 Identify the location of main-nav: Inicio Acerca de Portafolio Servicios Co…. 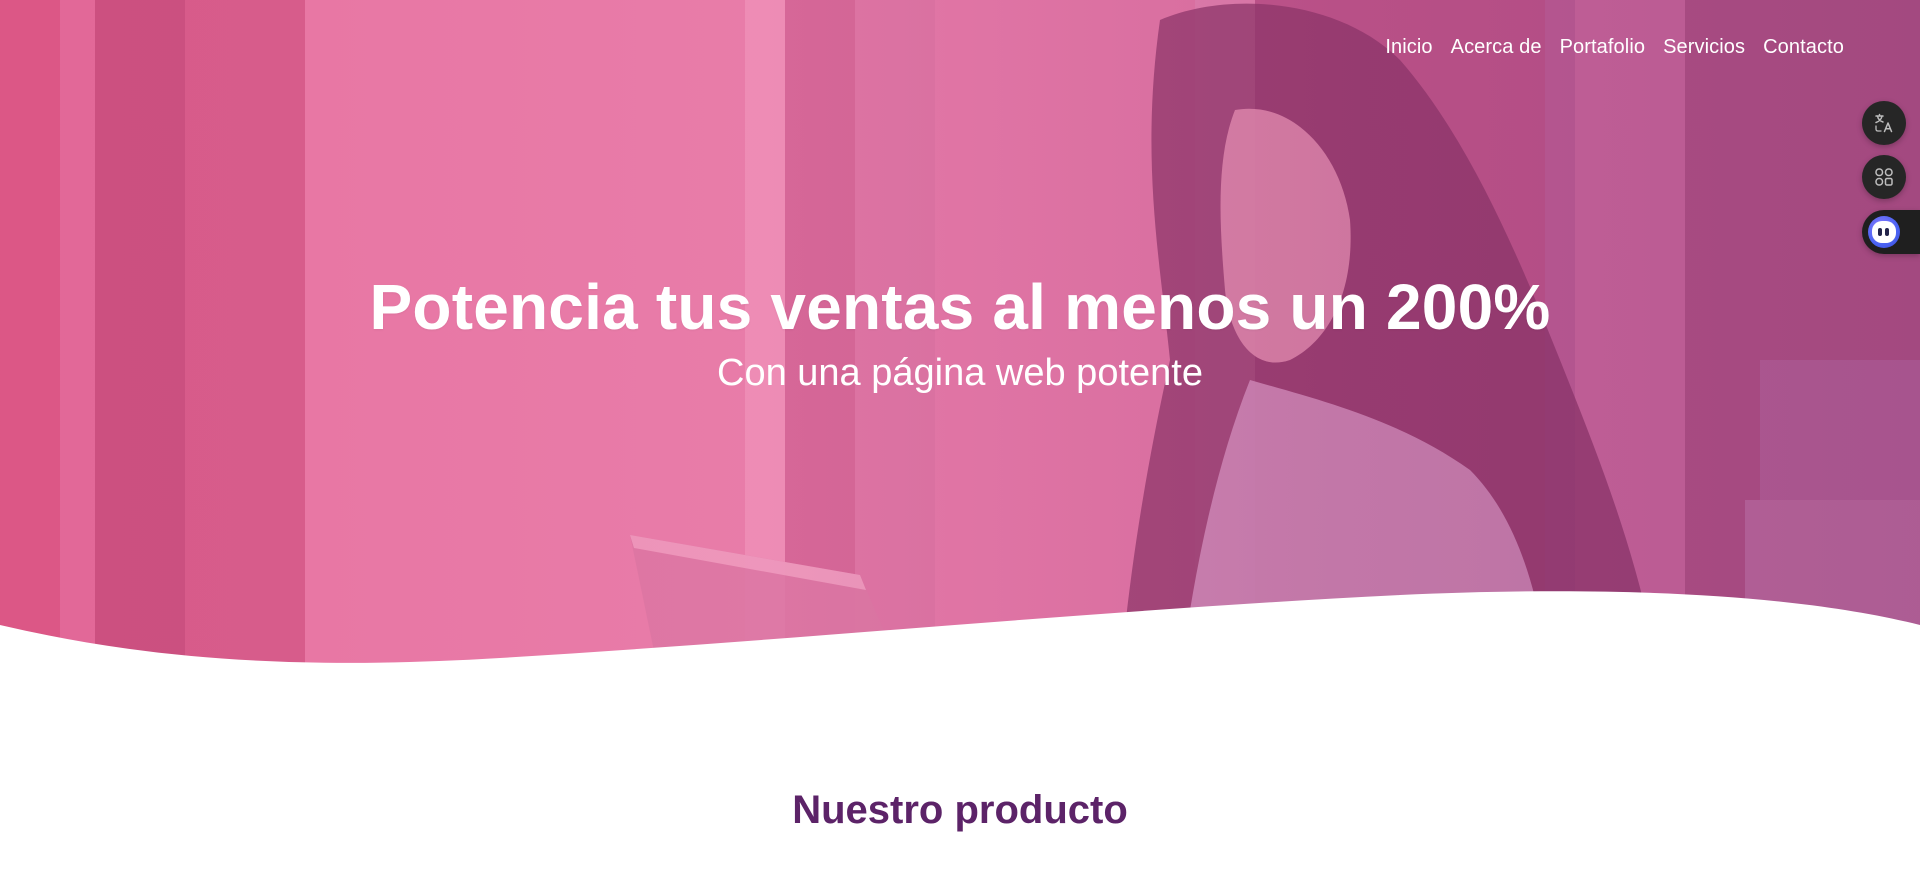
(1614, 47).